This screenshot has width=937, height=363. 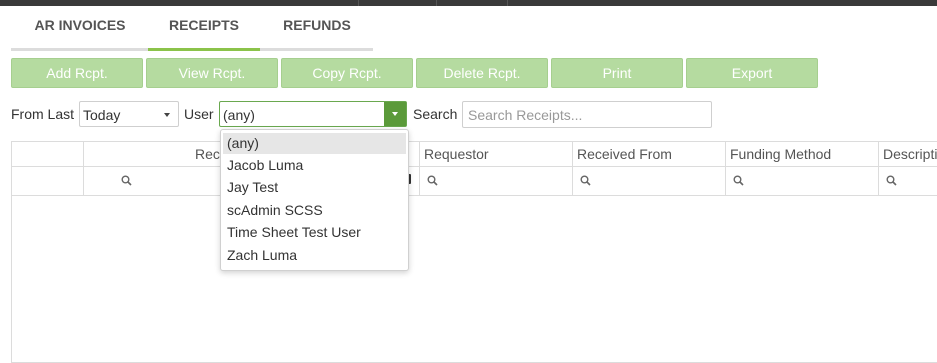 I want to click on grid-header-description: Descriptio, so click(x=908, y=154).